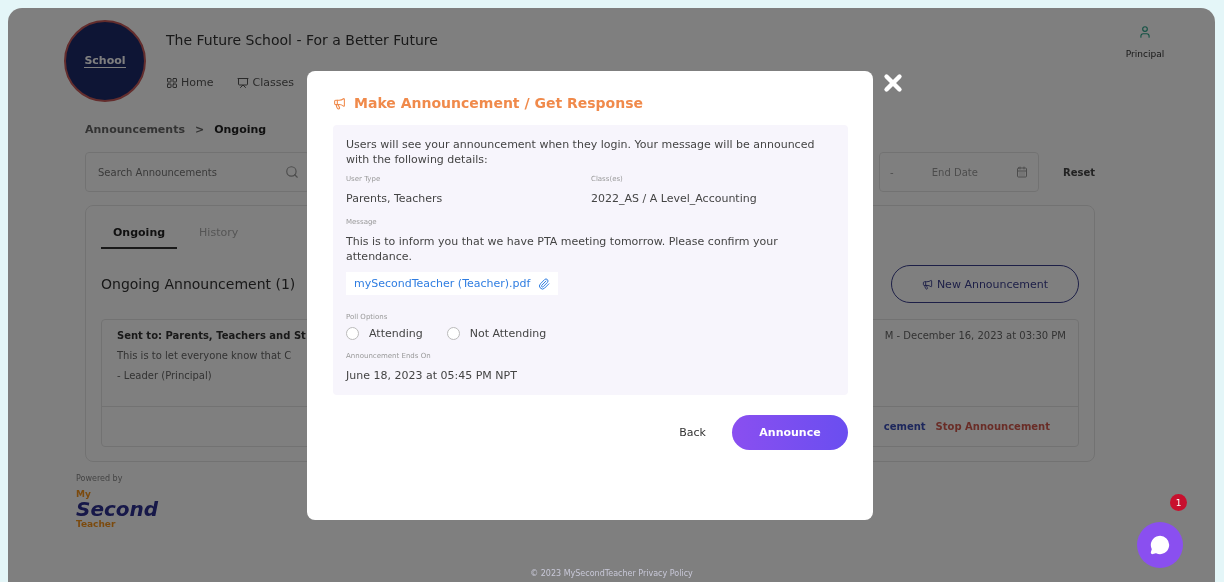 The image size is (1224, 582). I want to click on board-icon, so click(243, 82).